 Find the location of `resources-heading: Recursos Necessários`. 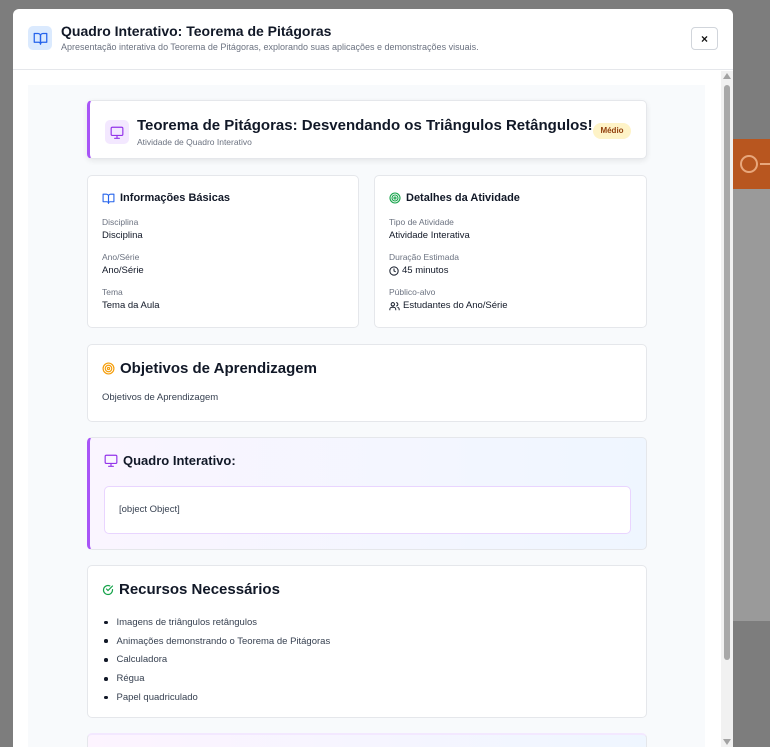

resources-heading: Recursos Necessários is located at coordinates (191, 589).